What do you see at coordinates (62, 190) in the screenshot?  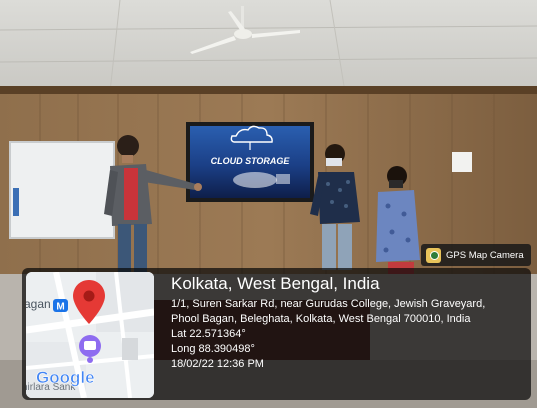 I see `whiteboard` at bounding box center [62, 190].